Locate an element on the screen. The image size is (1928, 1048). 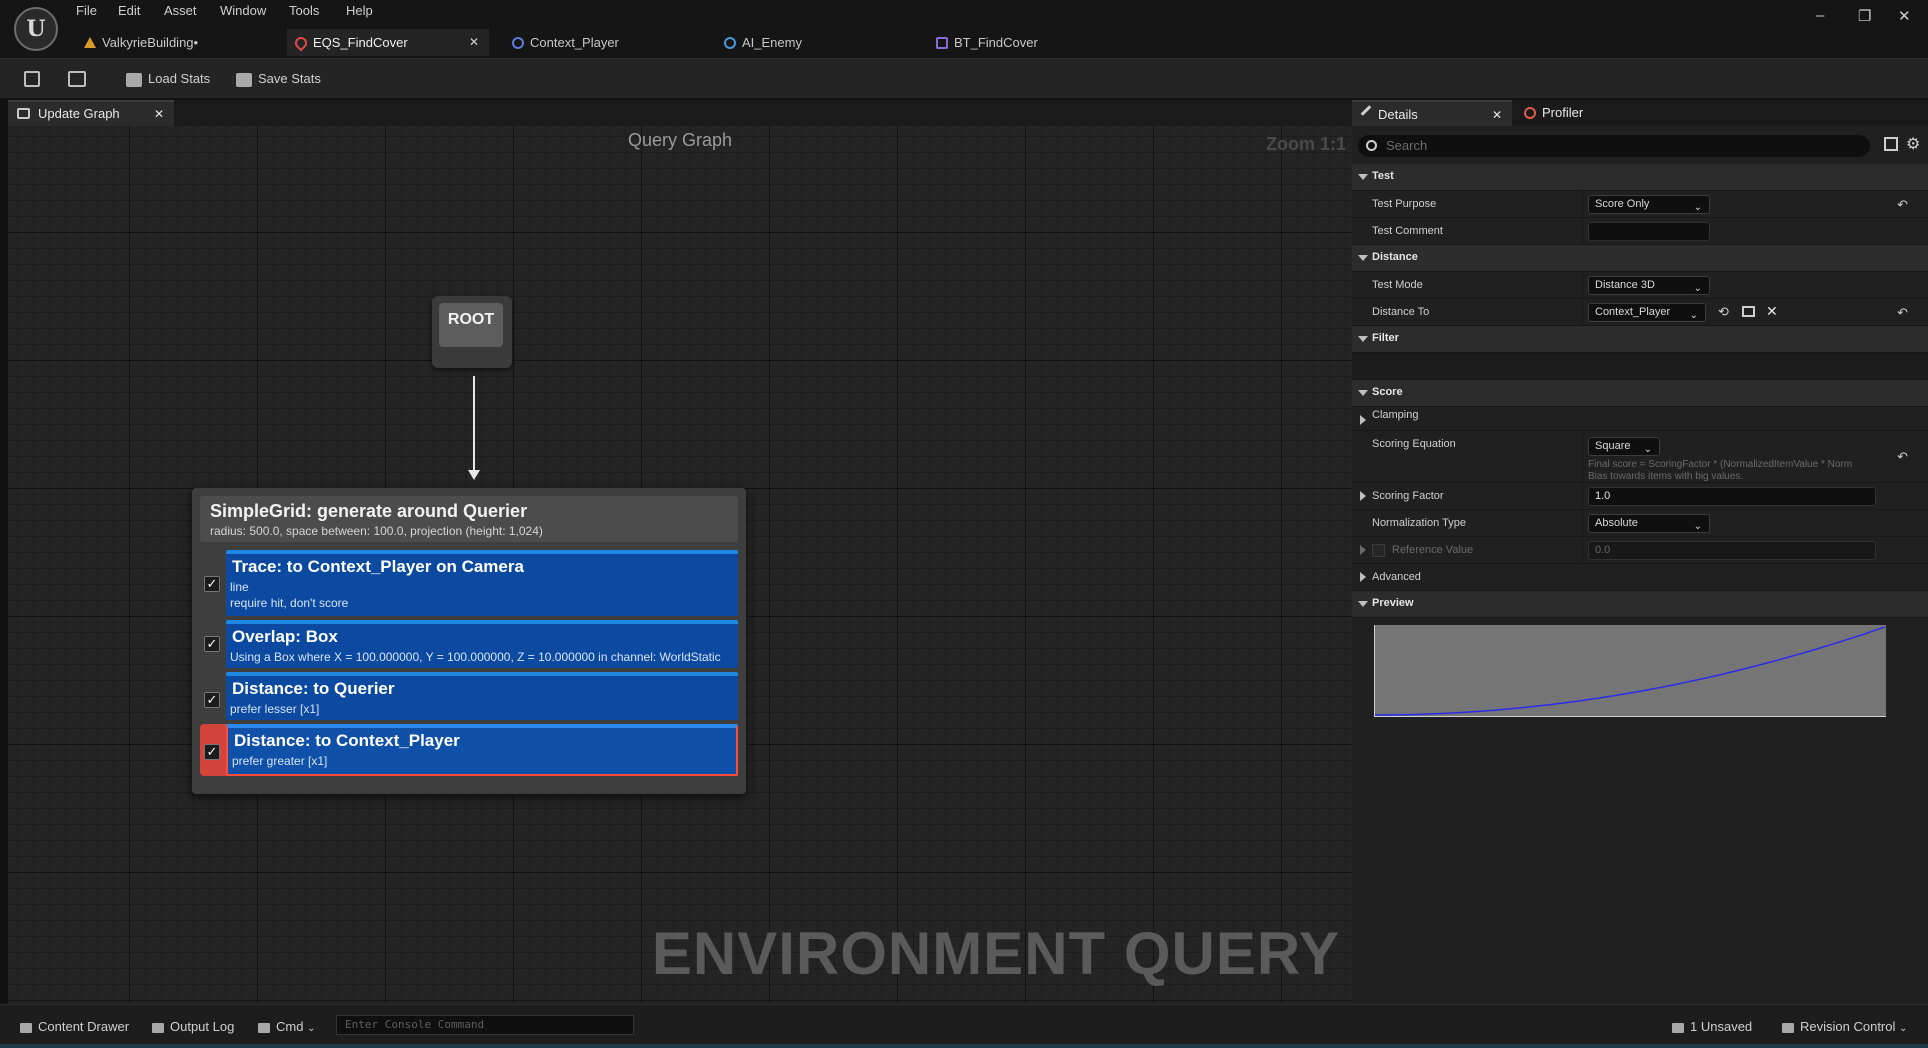
doc-tab-context-player: Context_Player is located at coordinates (599, 42).